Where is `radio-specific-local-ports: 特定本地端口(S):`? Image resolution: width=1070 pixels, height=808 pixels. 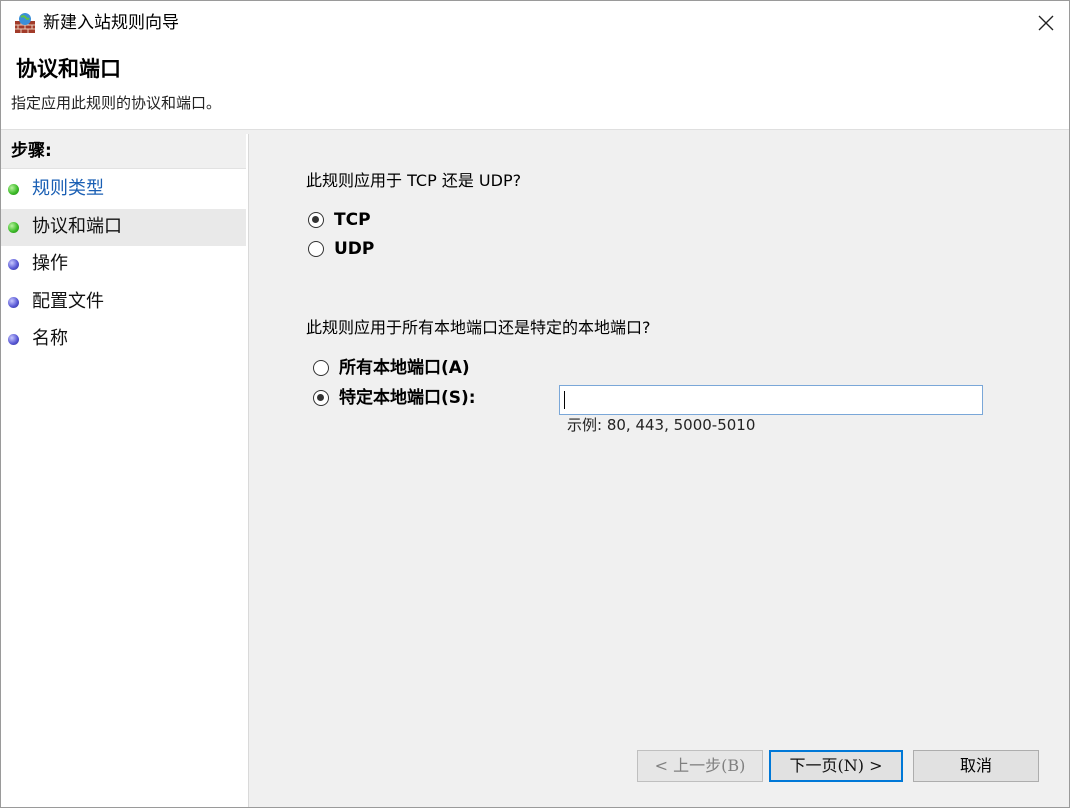
radio-specific-local-ports: 特定本地端口(S): is located at coordinates (394, 398).